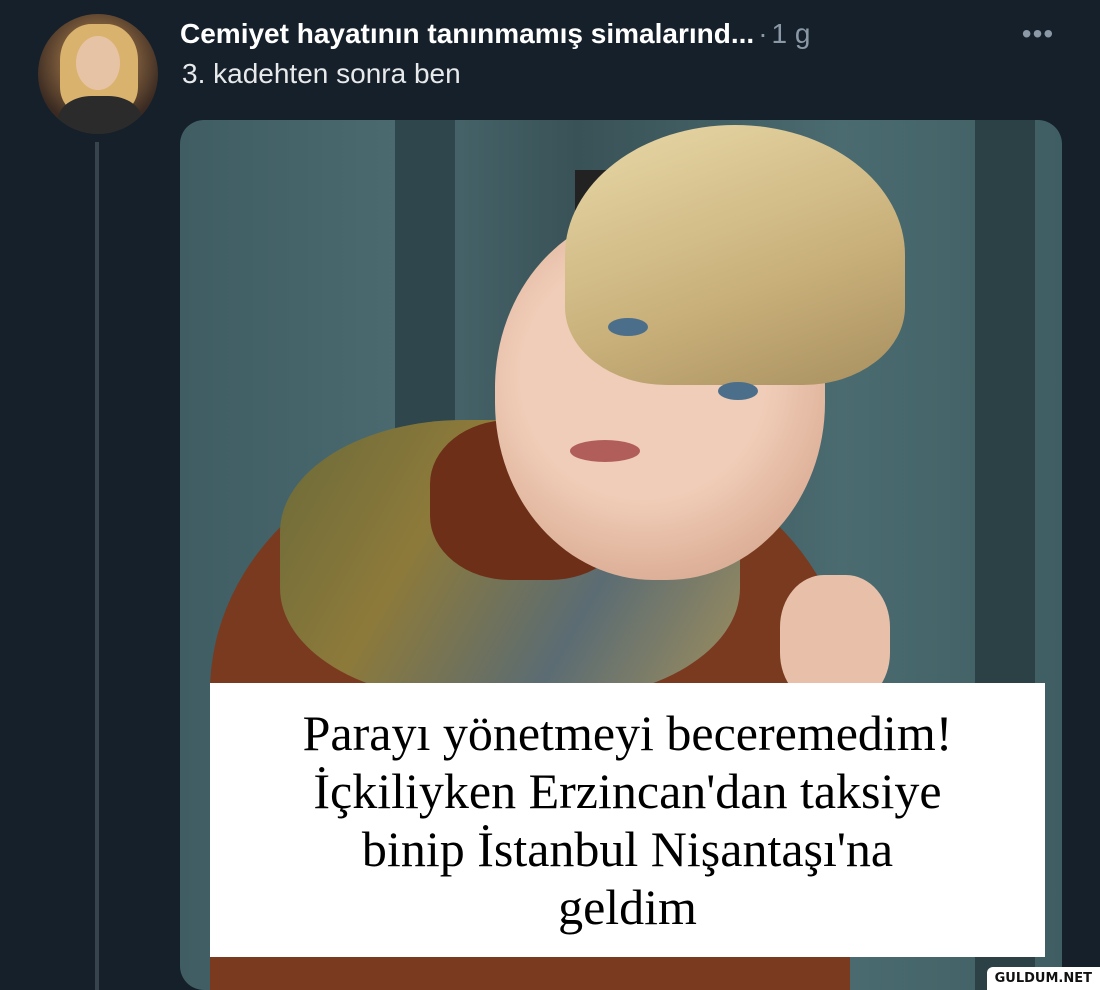  What do you see at coordinates (605, 451) in the screenshot?
I see `lips` at bounding box center [605, 451].